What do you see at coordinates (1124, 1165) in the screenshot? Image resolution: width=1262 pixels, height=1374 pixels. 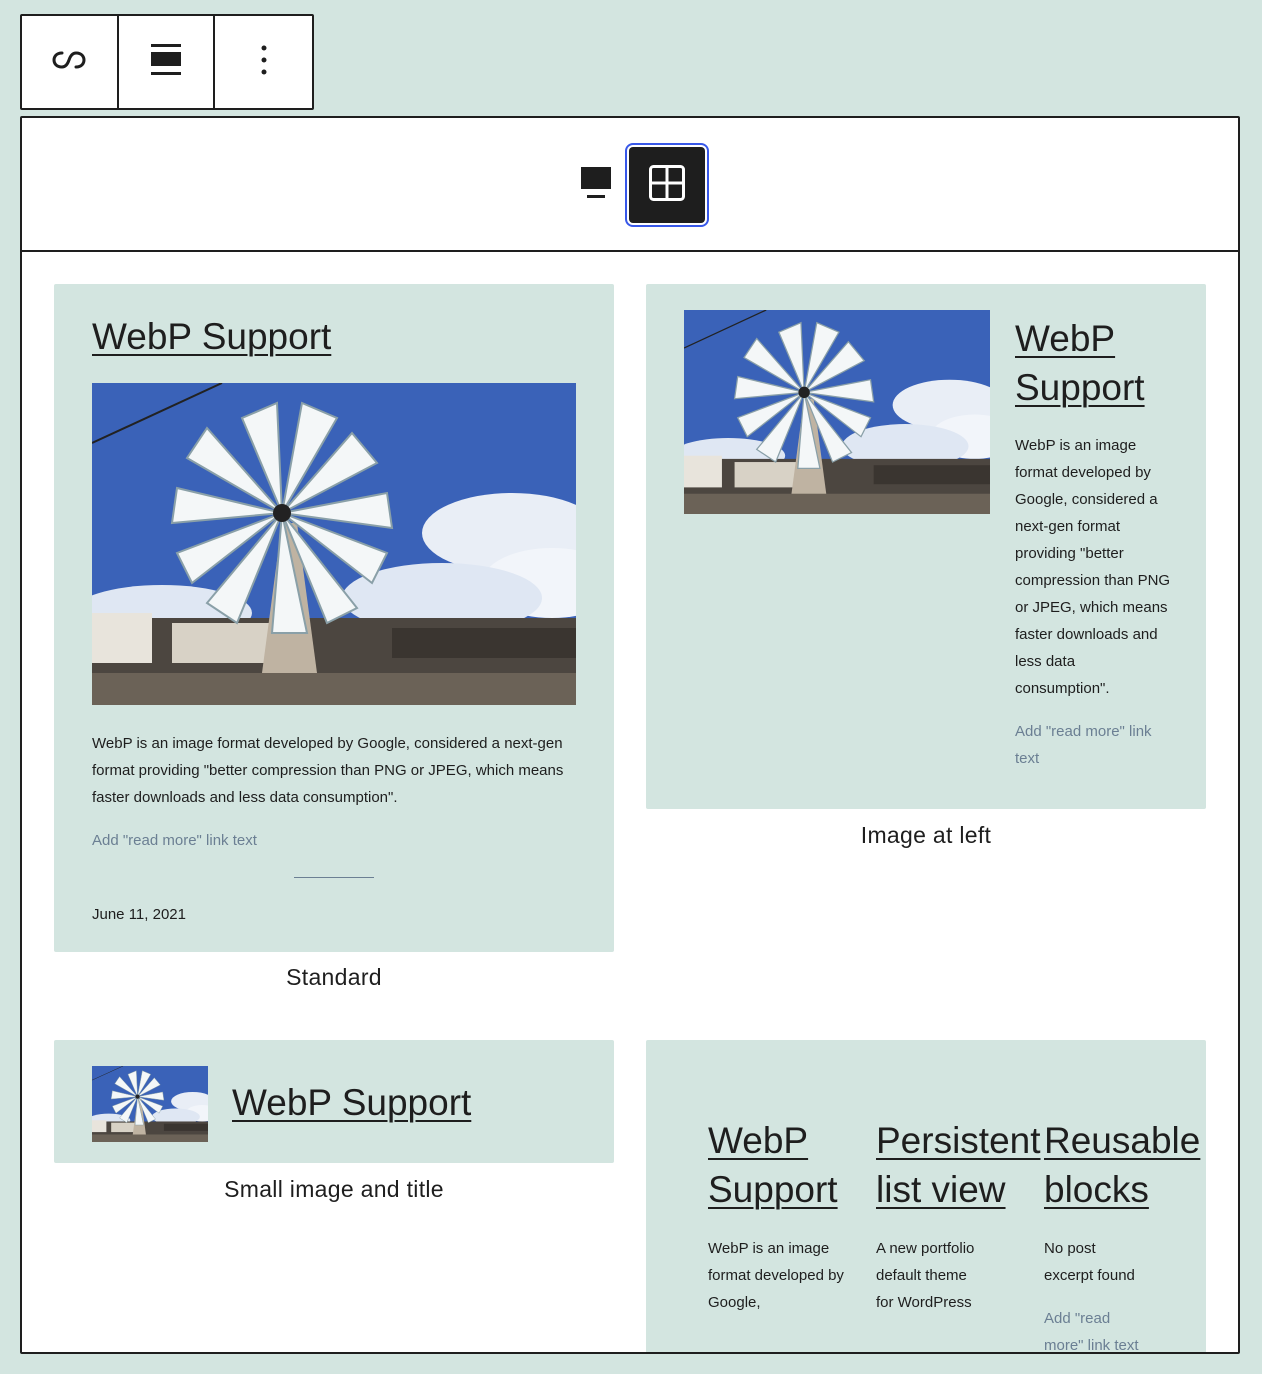 I see `post-title: Reusable blocks` at bounding box center [1124, 1165].